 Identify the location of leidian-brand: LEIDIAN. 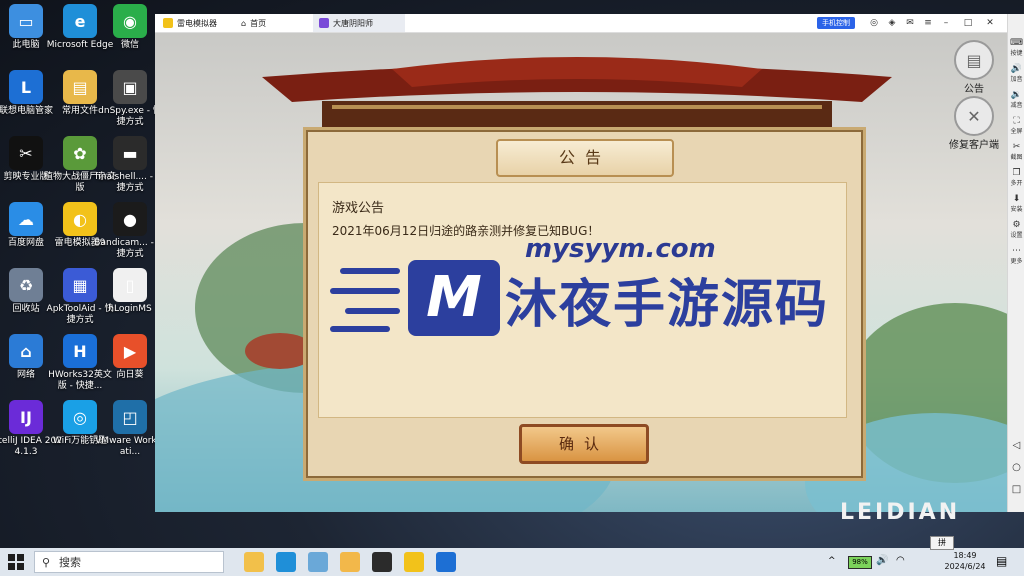
(900, 512).